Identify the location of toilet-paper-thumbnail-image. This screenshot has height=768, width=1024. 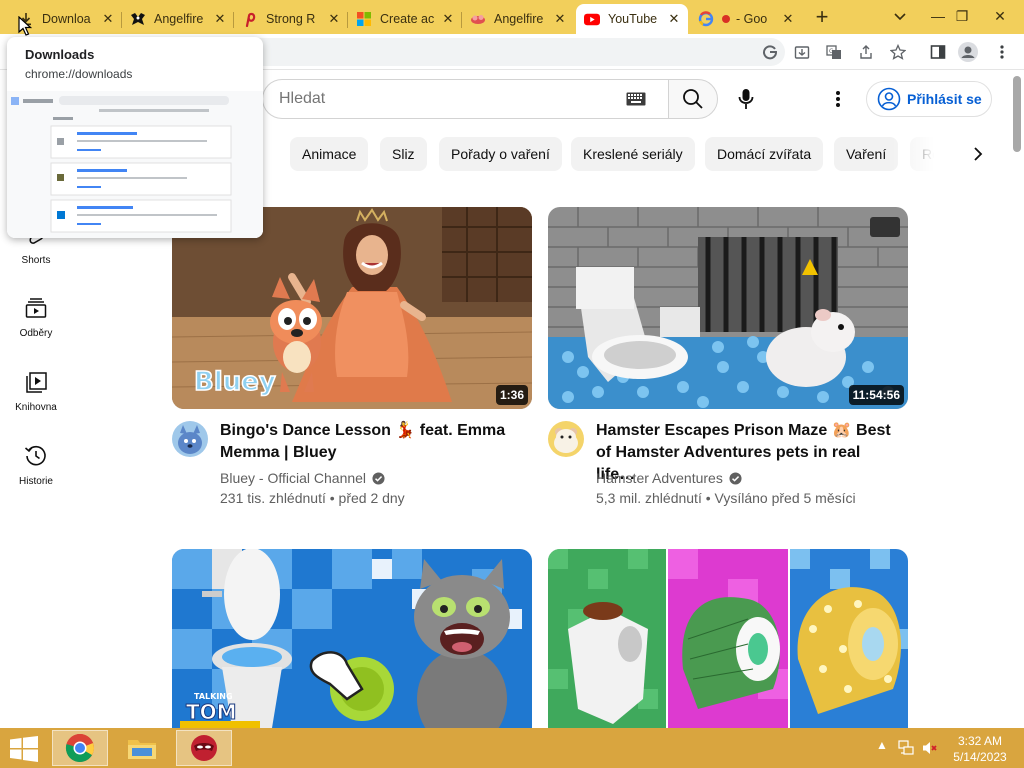
(728, 638).